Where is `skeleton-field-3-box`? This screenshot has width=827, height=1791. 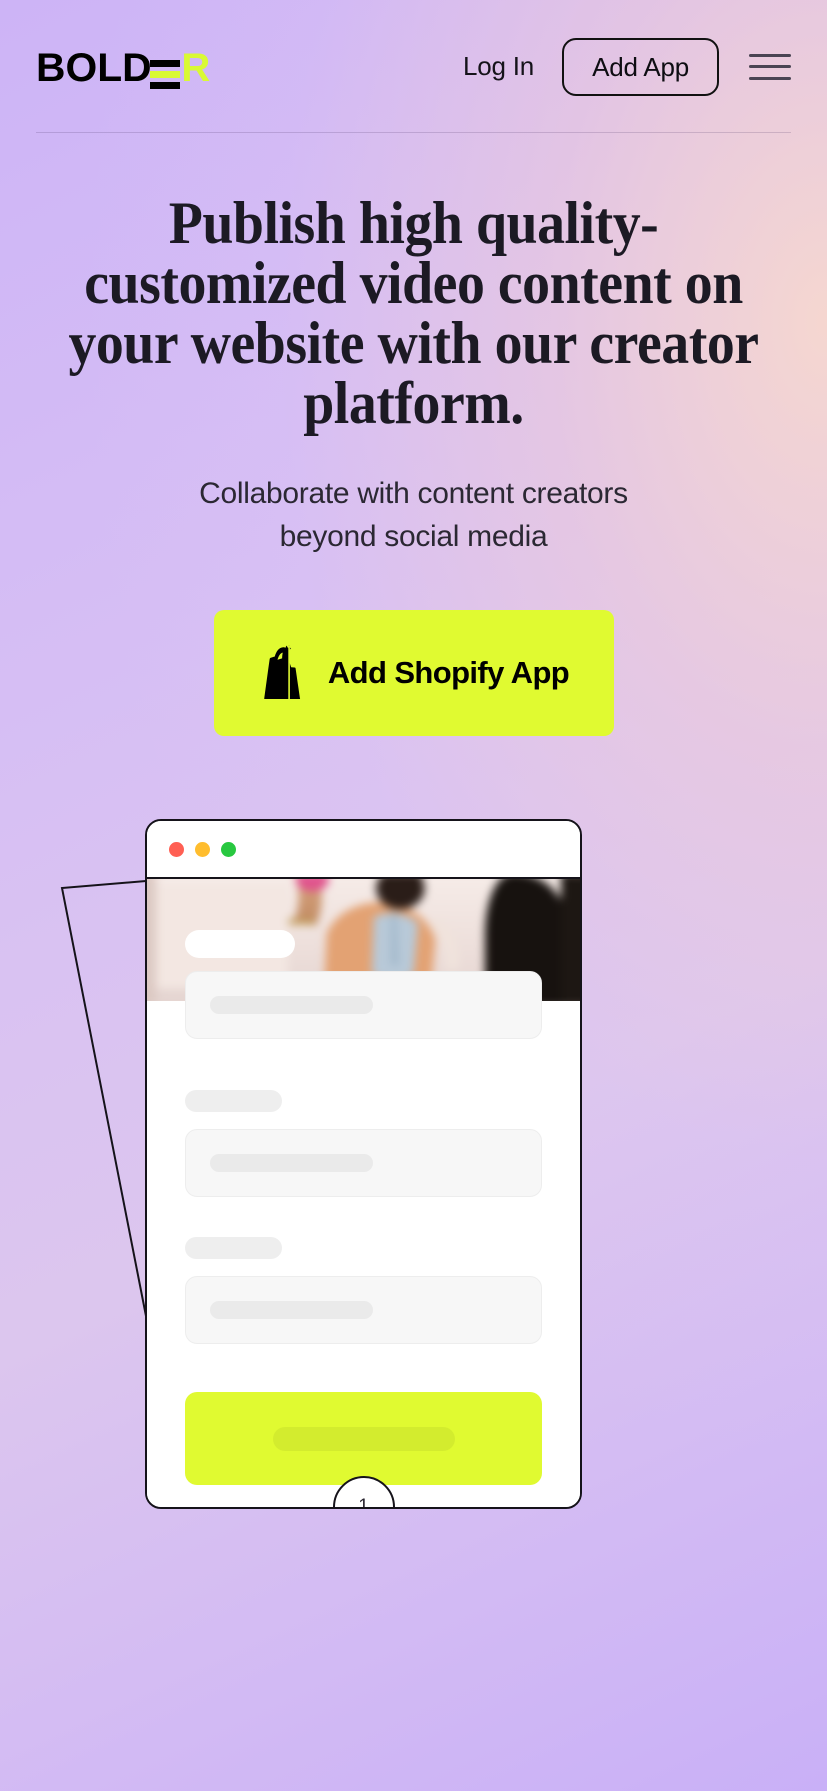 skeleton-field-3-box is located at coordinates (363, 1310).